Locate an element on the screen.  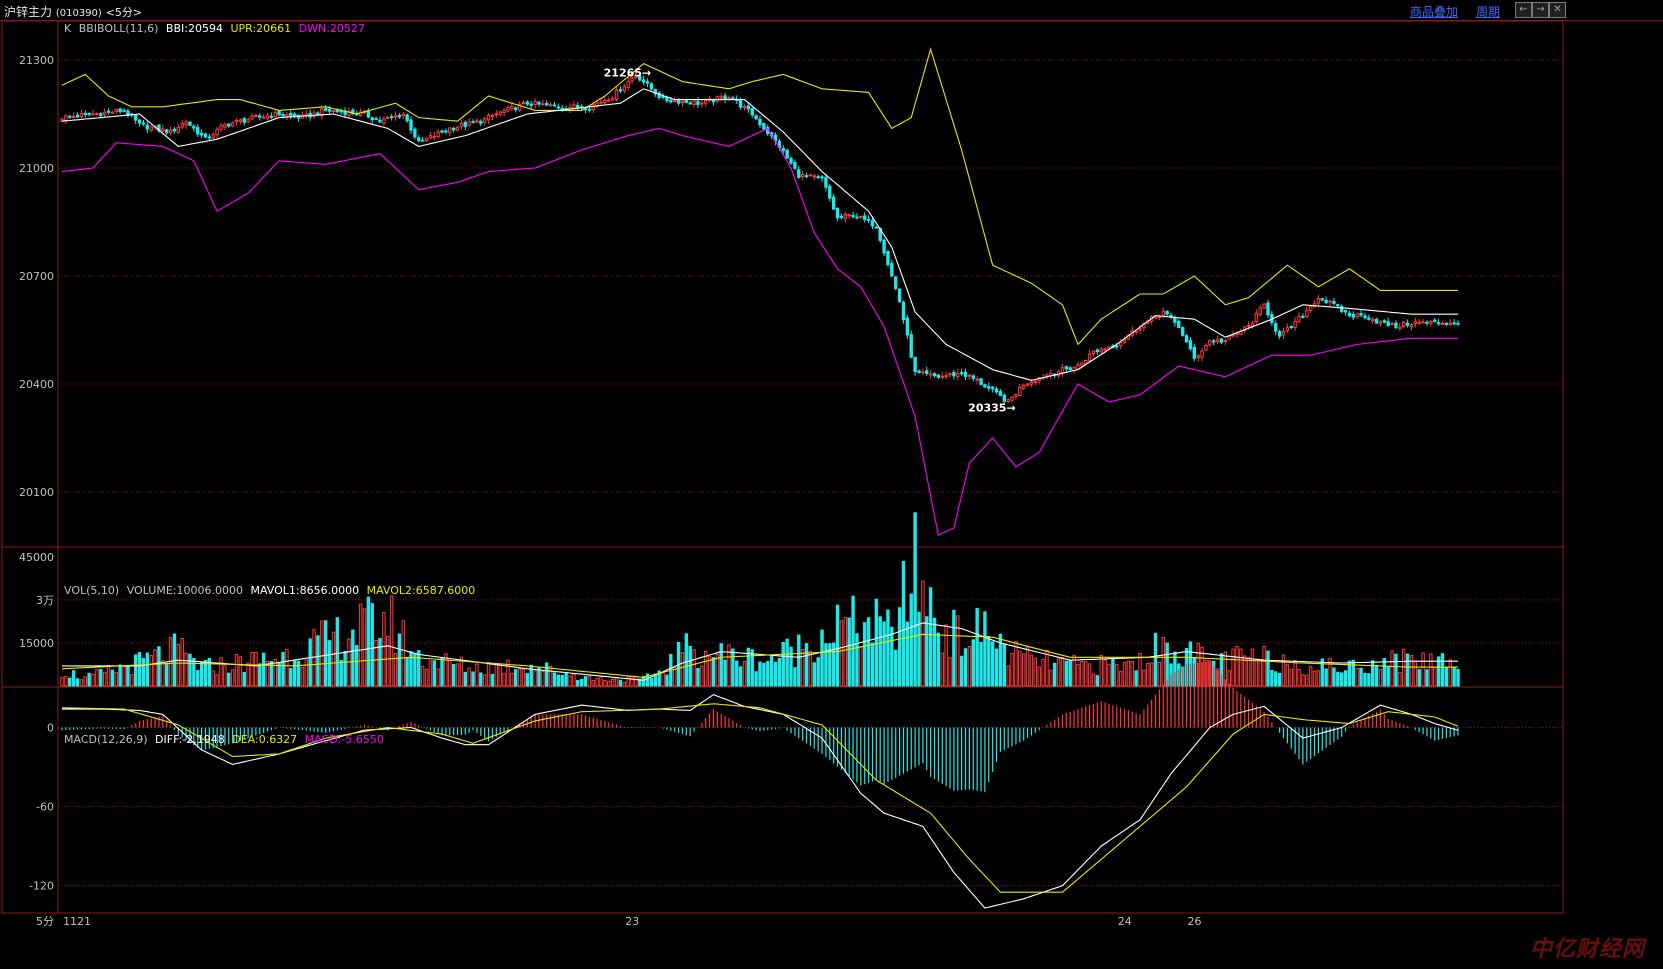
mavol2-value: MAVOL2:6587.6000 is located at coordinates (421, 590).